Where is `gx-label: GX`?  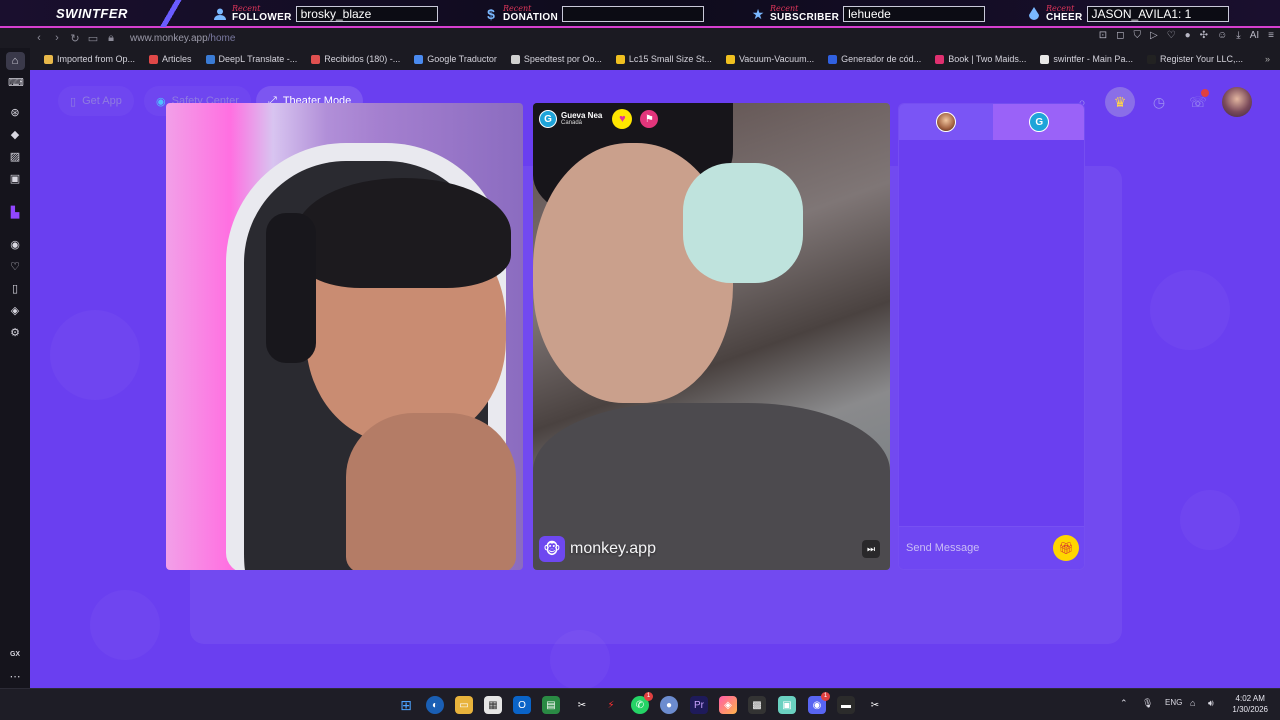
gx-label: GX is located at coordinates (15, 655).